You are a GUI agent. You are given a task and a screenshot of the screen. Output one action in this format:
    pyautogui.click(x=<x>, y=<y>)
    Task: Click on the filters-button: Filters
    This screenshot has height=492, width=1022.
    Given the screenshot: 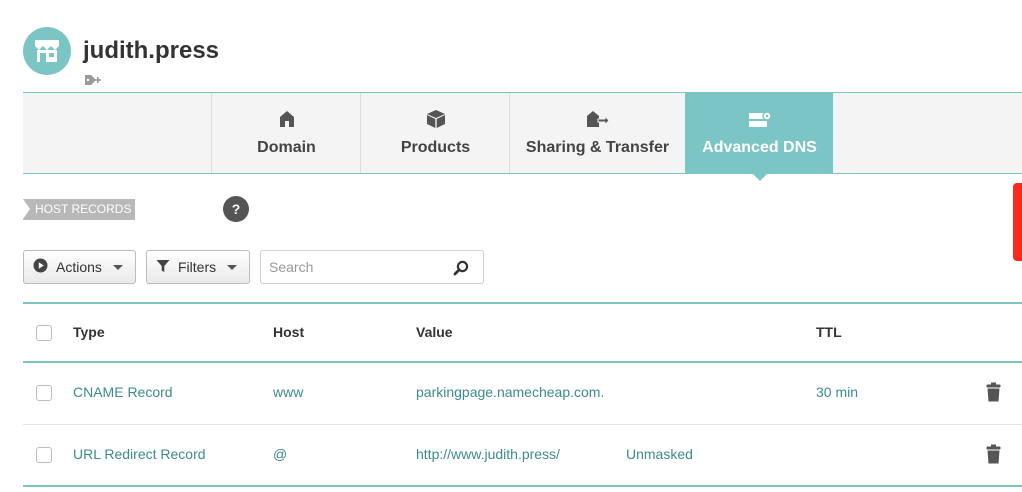 What is the action you would take?
    pyautogui.click(x=198, y=267)
    